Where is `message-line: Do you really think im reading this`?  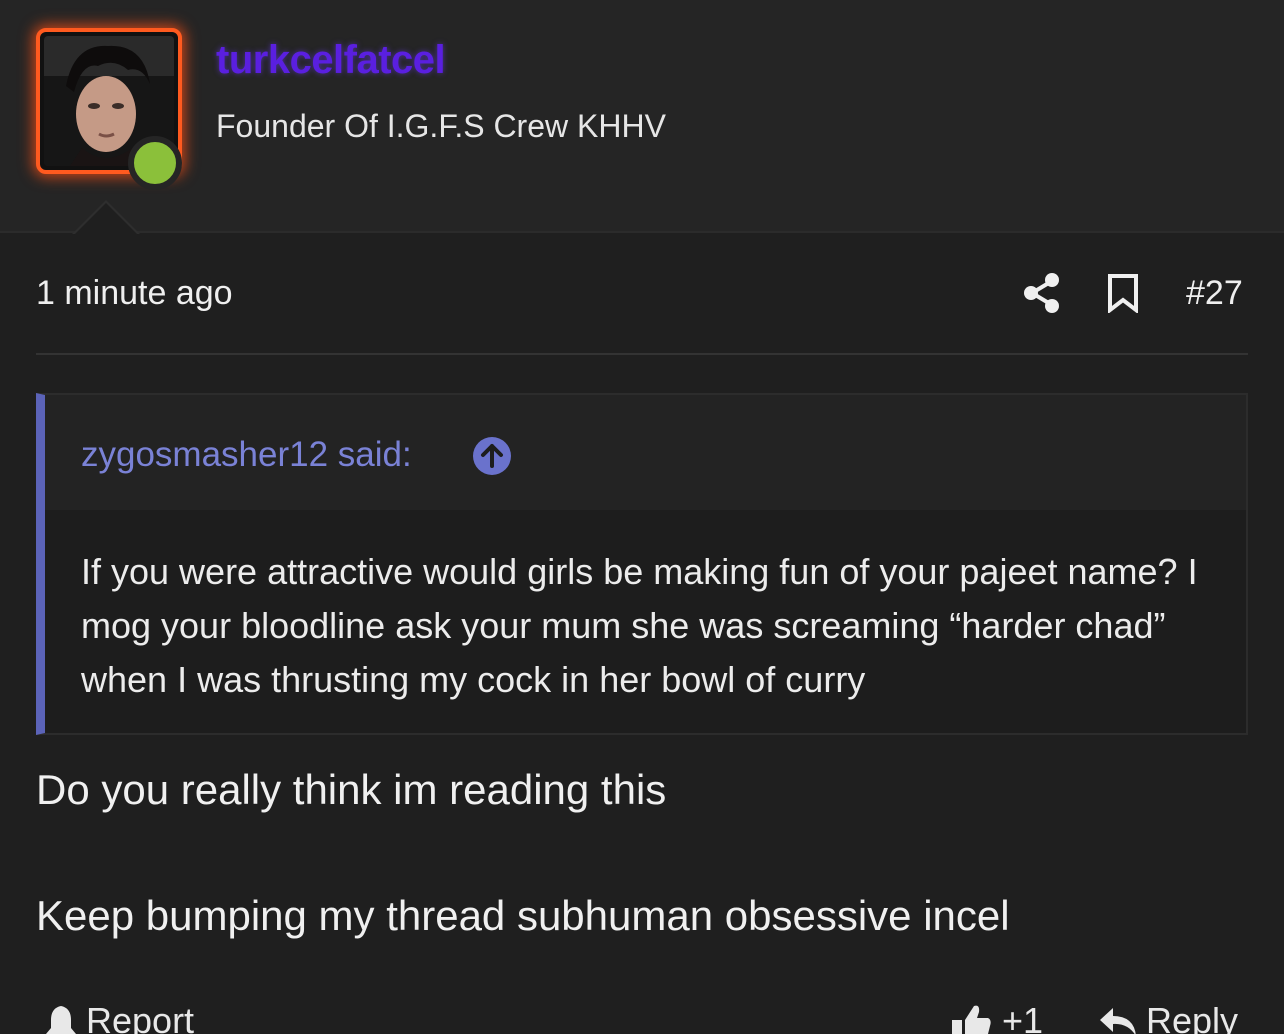 message-line: Do you really think im reading this is located at coordinates (351, 789).